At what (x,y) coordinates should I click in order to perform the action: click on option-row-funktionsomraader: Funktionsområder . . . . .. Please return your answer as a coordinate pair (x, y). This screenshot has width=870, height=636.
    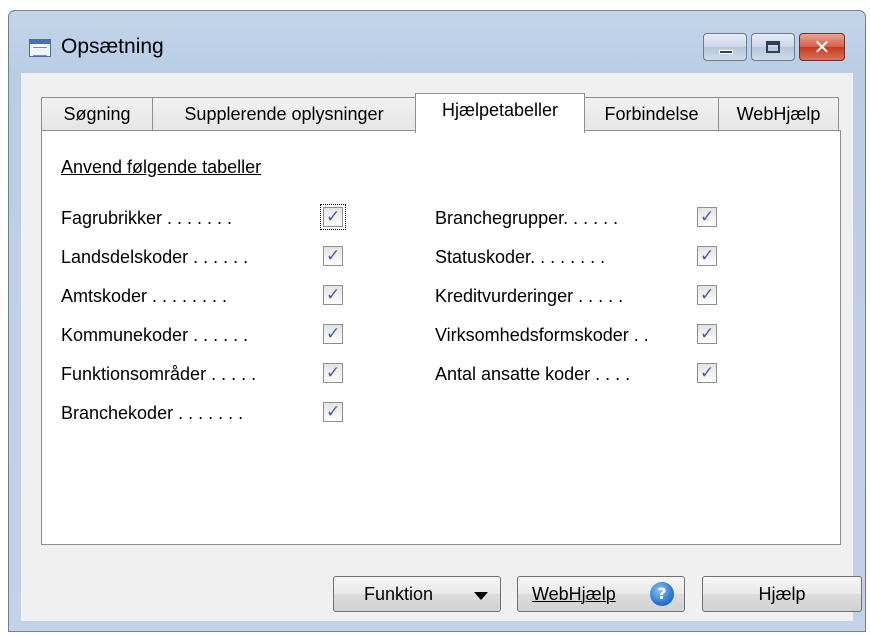
    Looking at the image, I should click on (211, 373).